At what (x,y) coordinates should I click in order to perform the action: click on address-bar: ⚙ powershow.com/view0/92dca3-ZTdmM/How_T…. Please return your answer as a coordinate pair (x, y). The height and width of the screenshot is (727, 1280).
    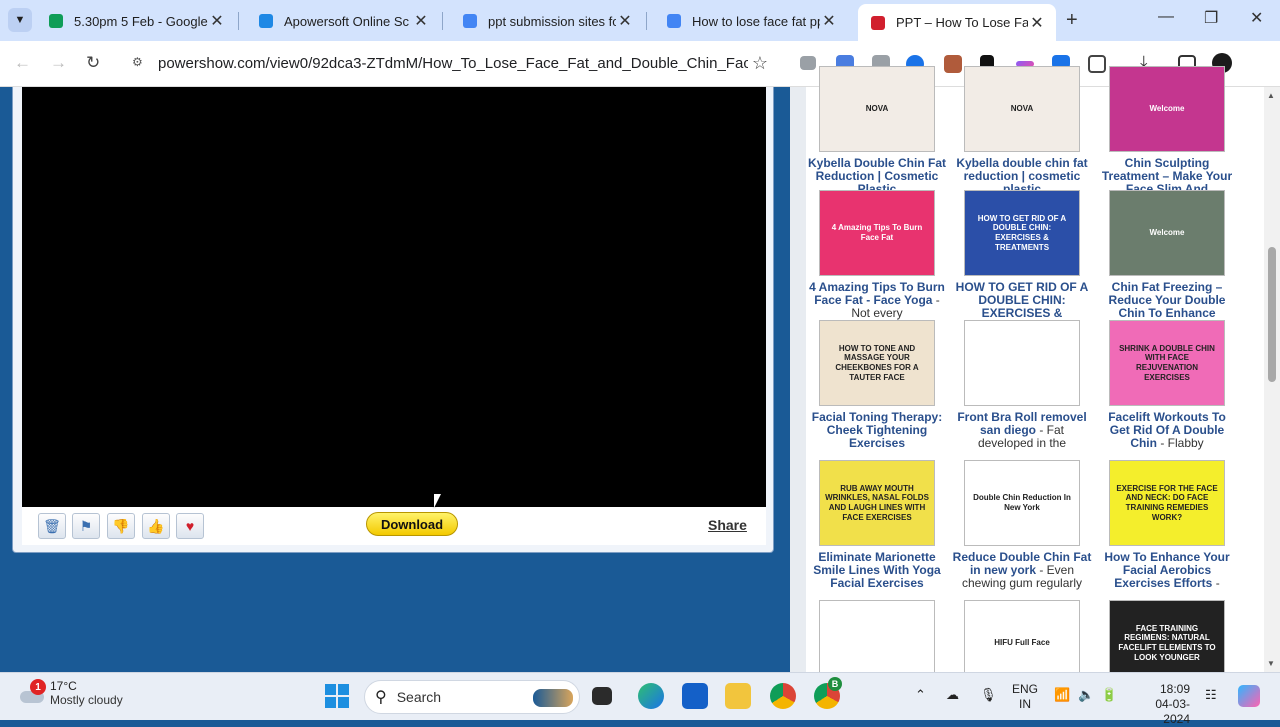
    Looking at the image, I should click on (448, 63).